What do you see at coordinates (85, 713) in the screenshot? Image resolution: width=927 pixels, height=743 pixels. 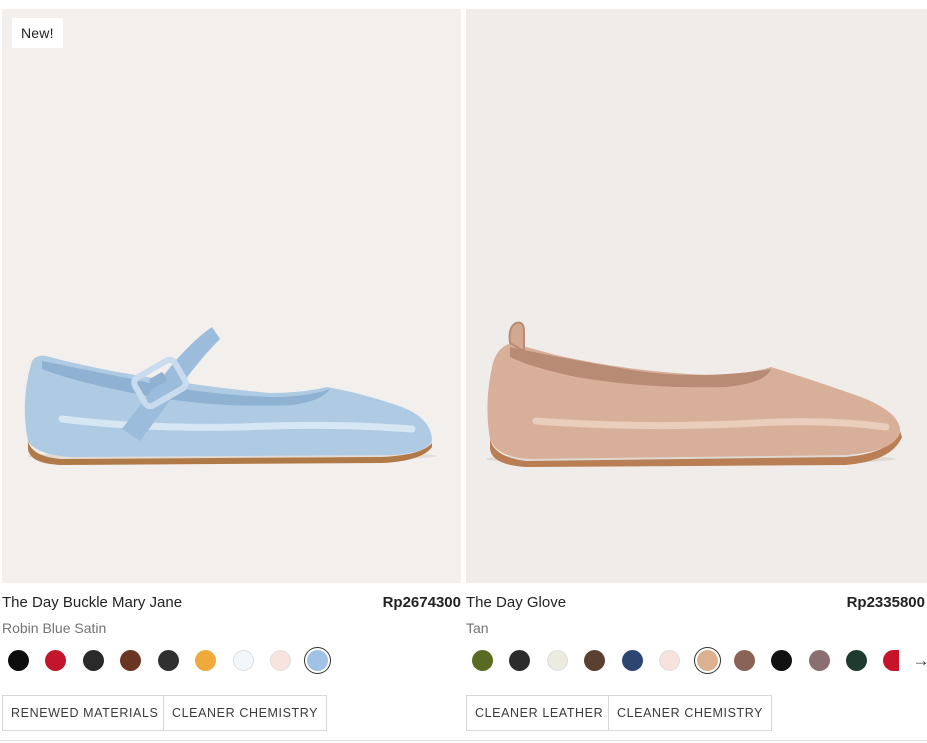 I see `tag-renewed-materials: RENEWED MATERIALS` at bounding box center [85, 713].